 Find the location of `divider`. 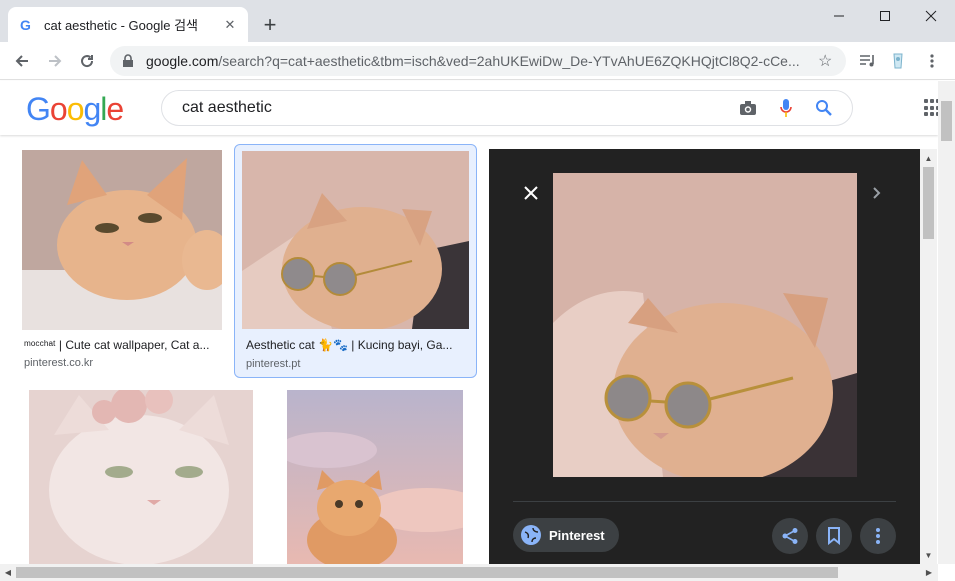

divider is located at coordinates (704, 501).